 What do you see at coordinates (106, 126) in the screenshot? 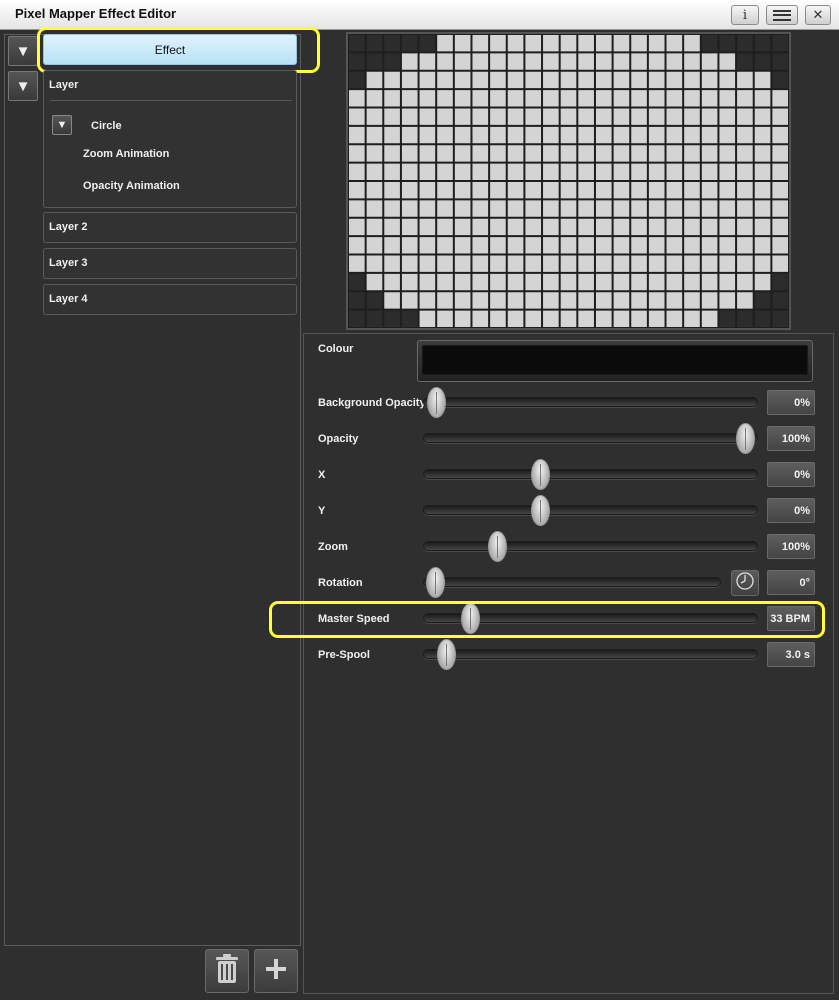
I see `shape-node-circle: Circle` at bounding box center [106, 126].